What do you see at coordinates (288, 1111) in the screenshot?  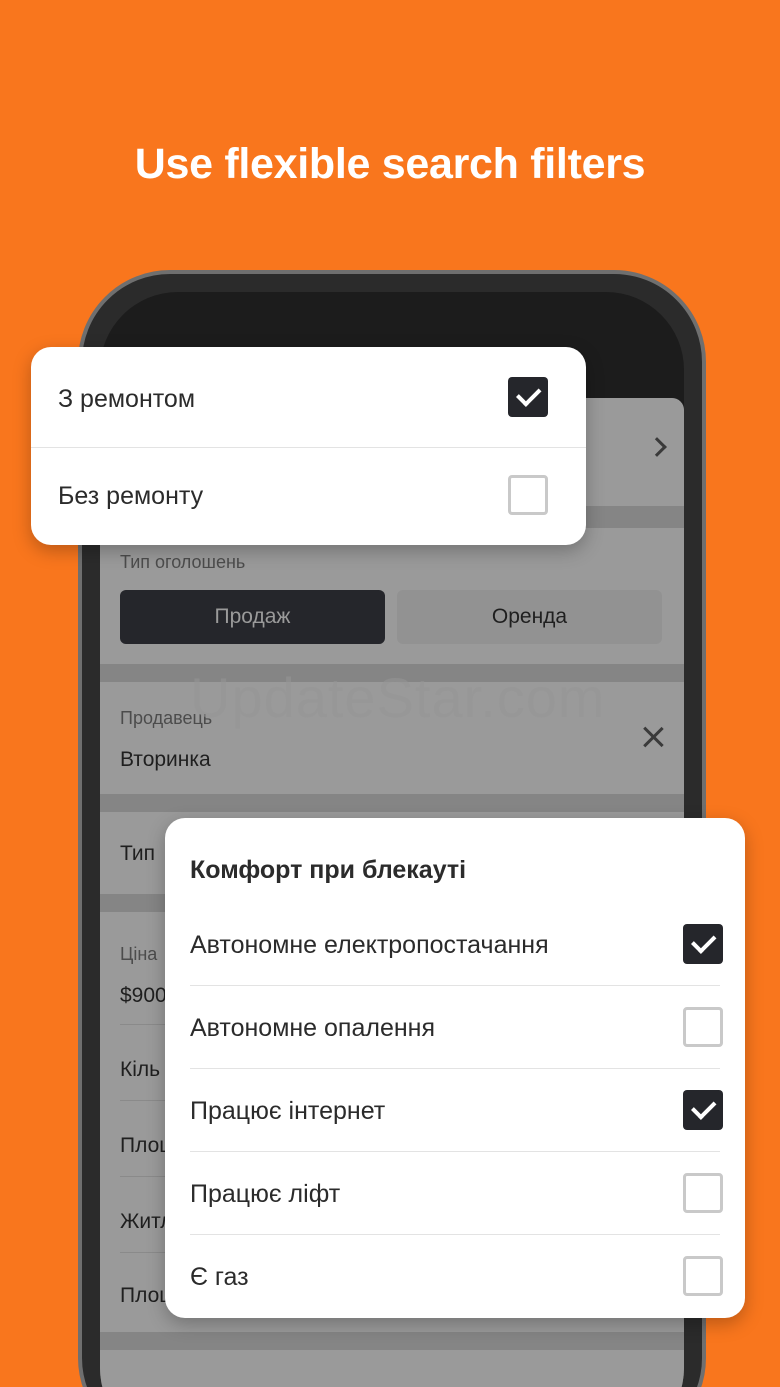 I see `option-label: Працює інтернет` at bounding box center [288, 1111].